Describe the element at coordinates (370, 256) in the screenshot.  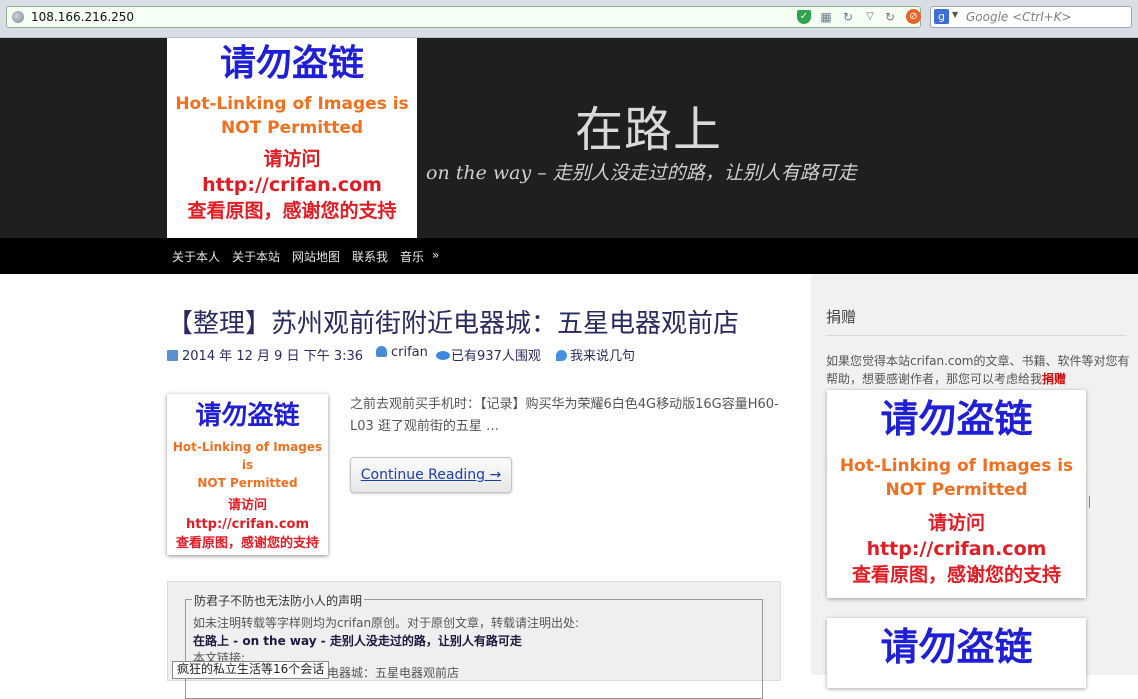
I see `nav-item-contact: 联系我` at that location.